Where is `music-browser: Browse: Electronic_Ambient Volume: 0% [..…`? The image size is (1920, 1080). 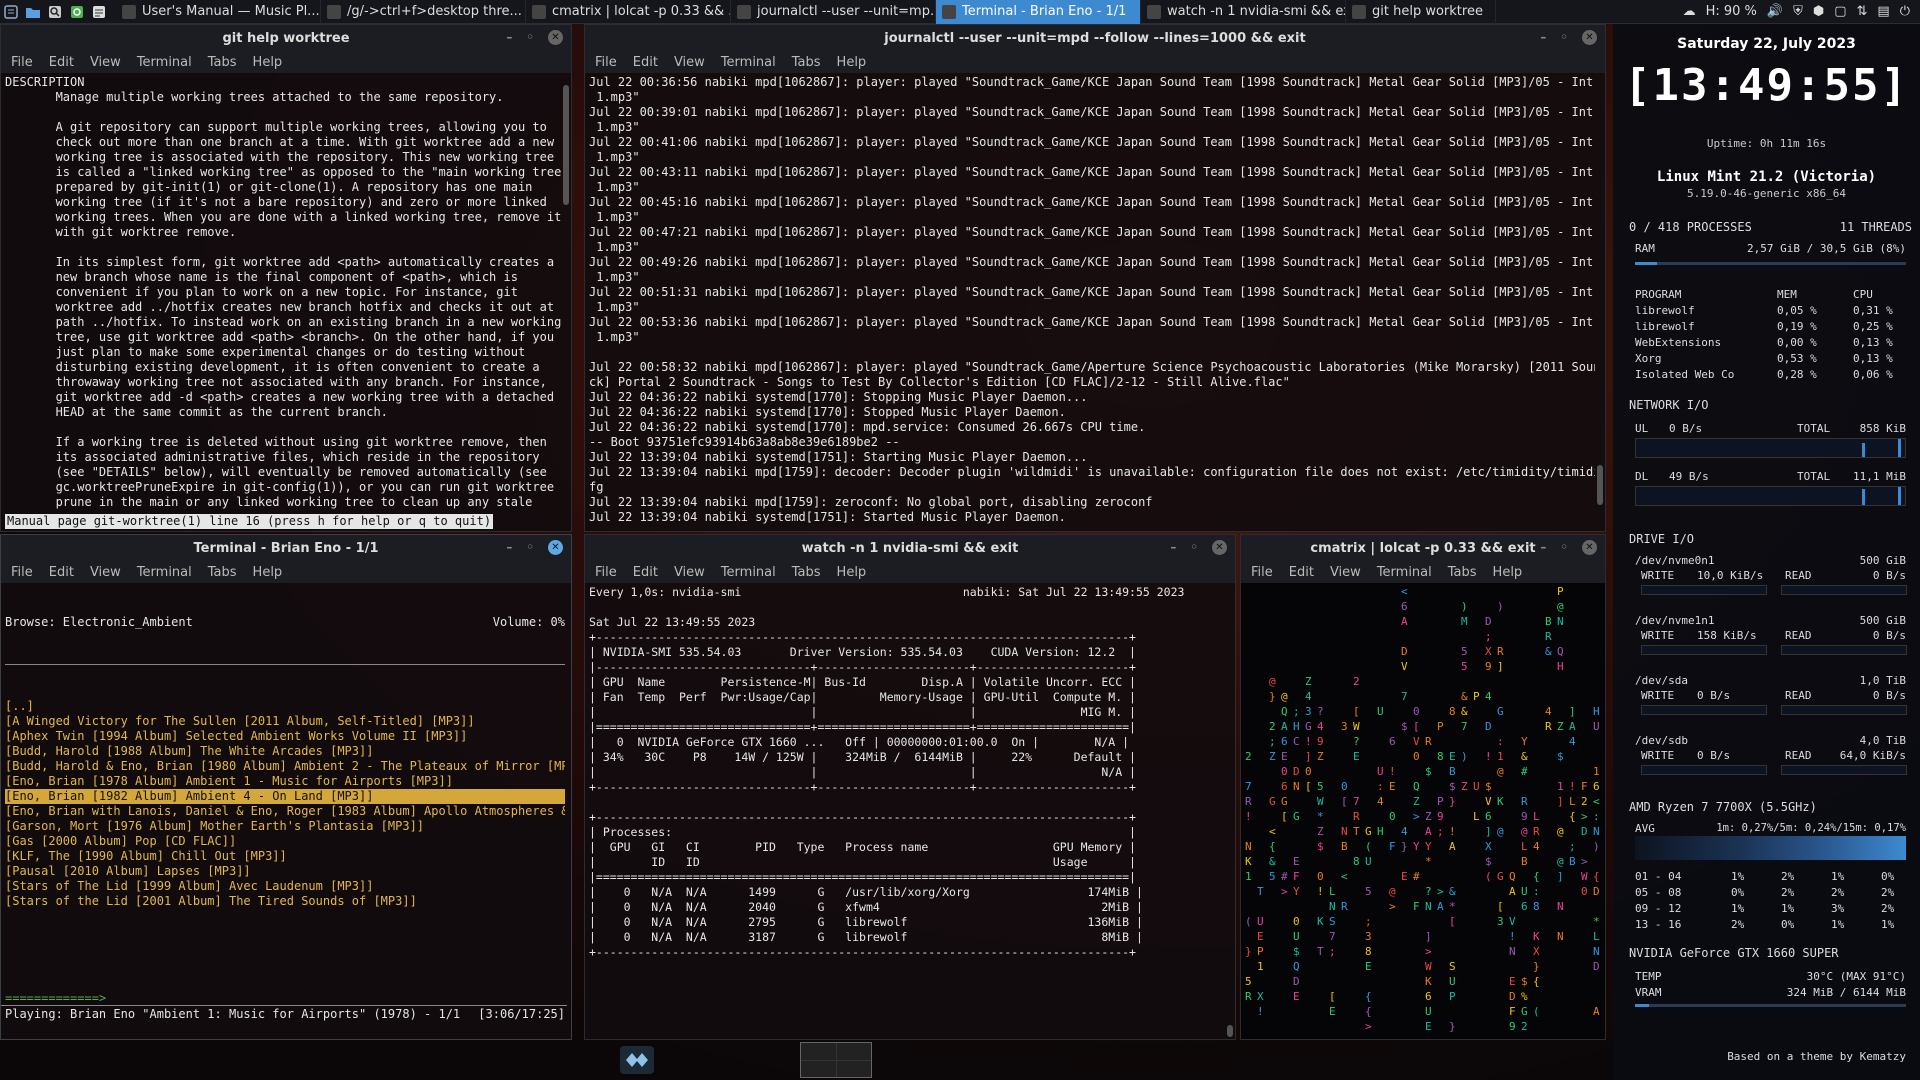
music-browser: Browse: Electronic_Ambient Volume: 0% [..… is located at coordinates (286, 809).